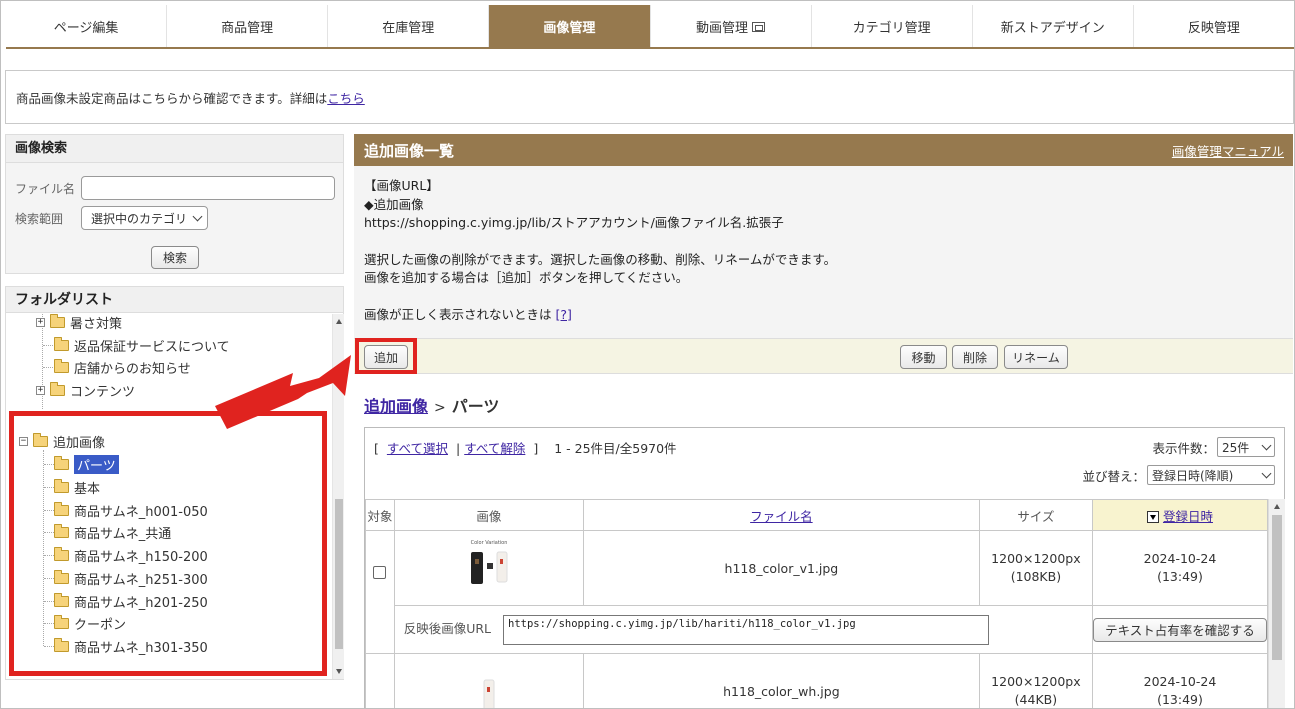 The image size is (1295, 709). I want to click on thumbnail-image, so click(488, 683).